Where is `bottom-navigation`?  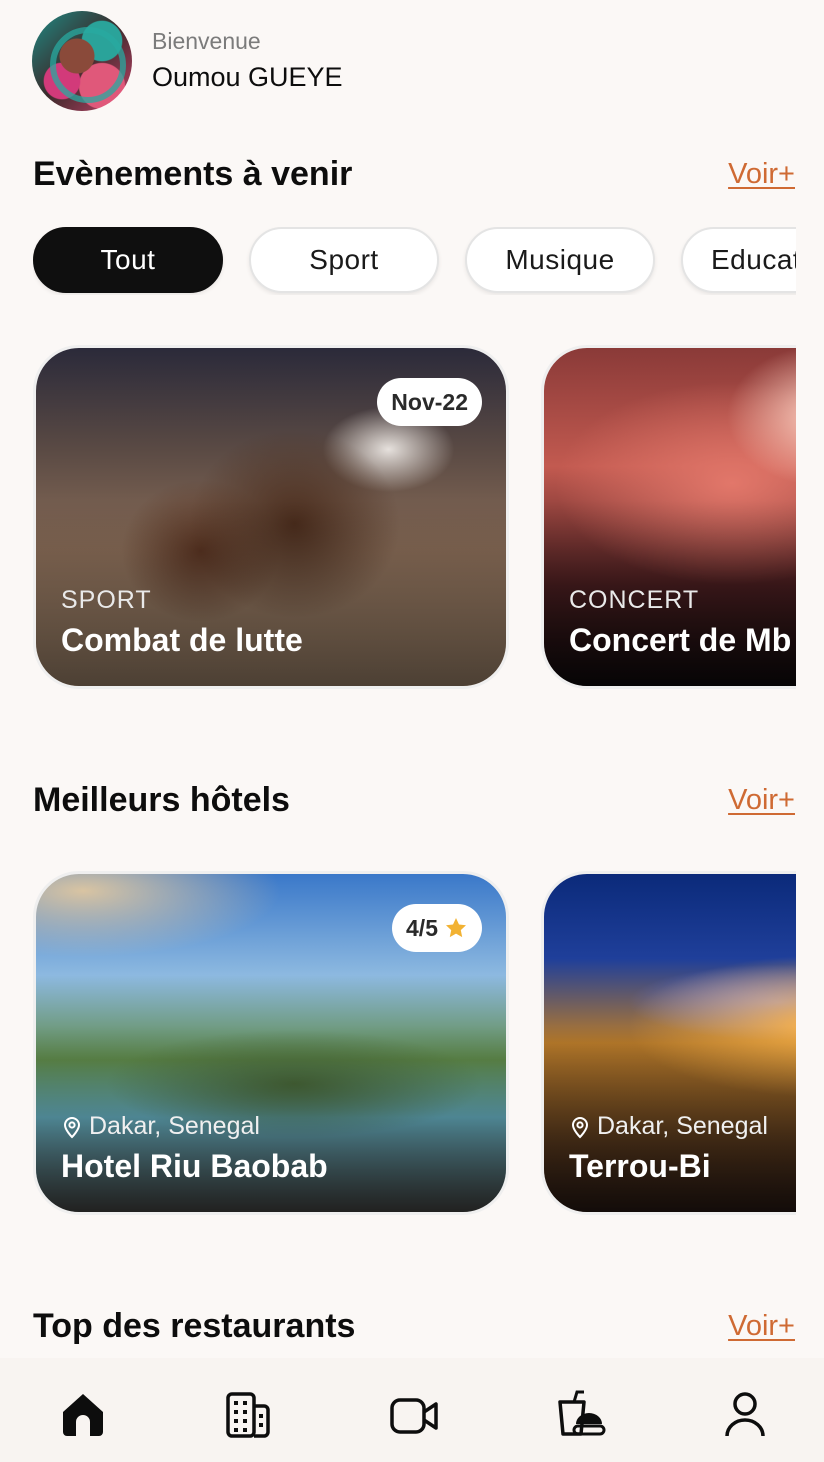
bottom-navigation is located at coordinates (412, 1410).